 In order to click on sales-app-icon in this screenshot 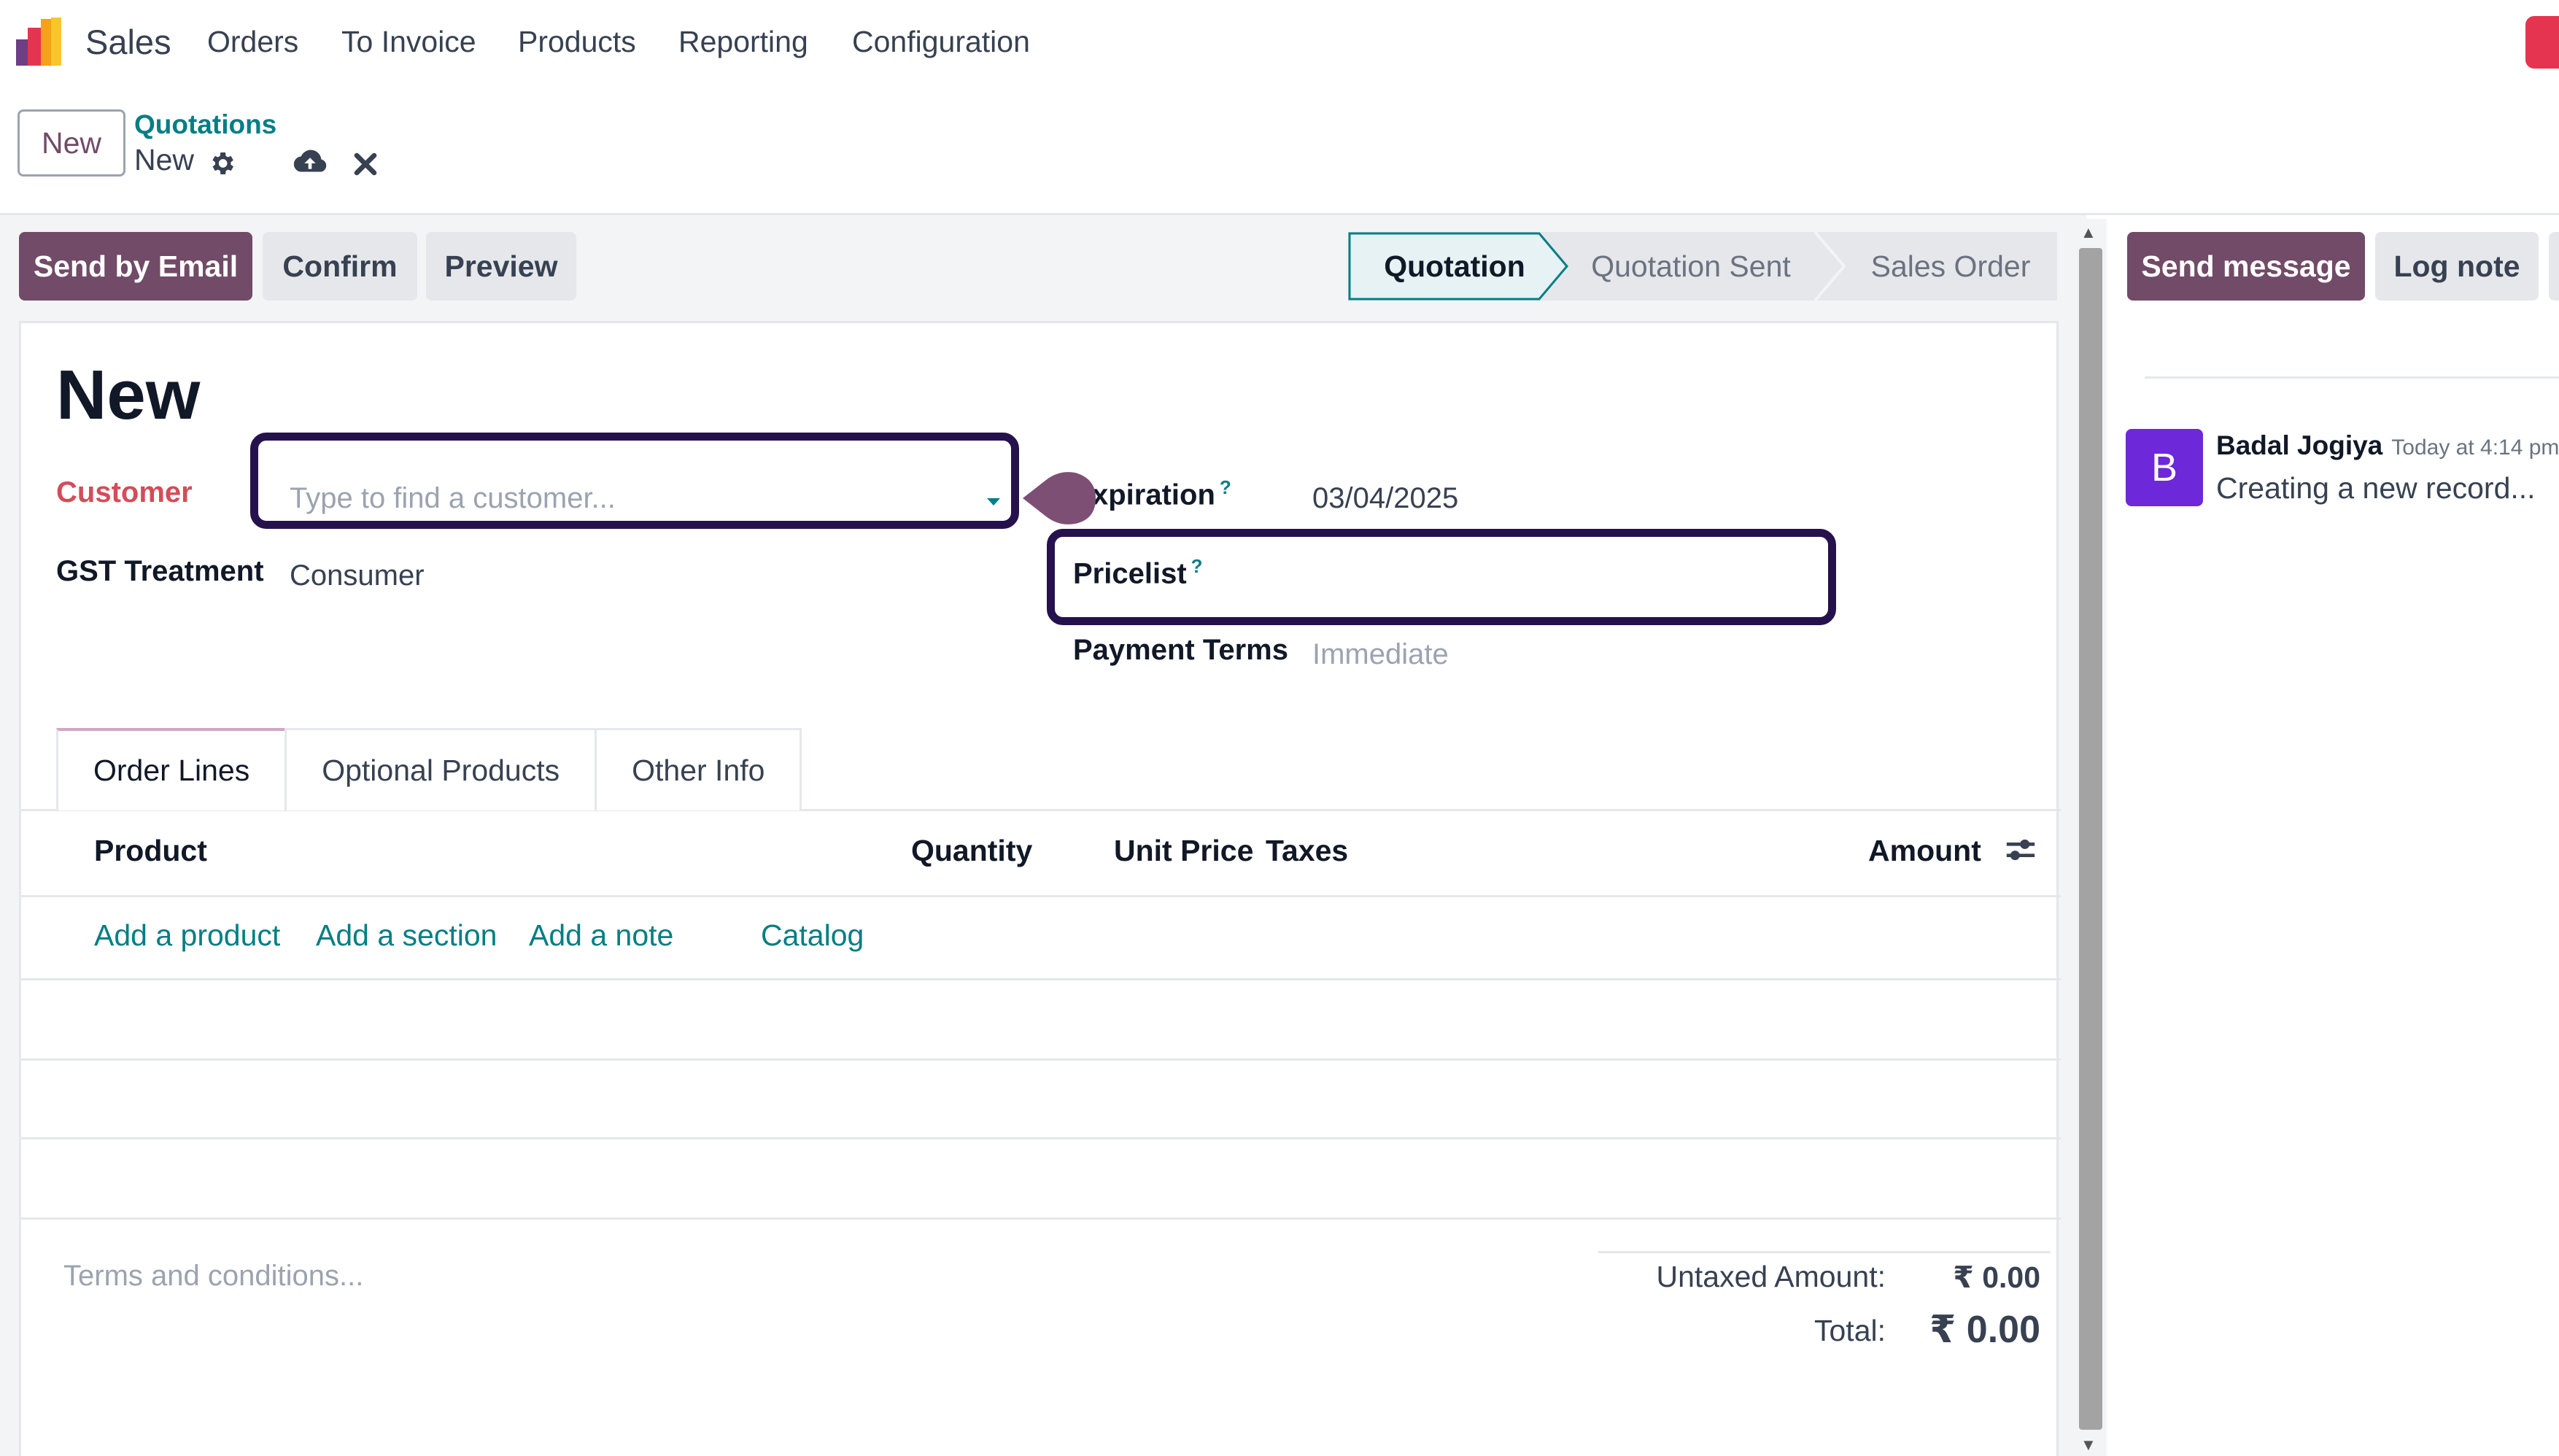, I will do `click(41, 42)`.